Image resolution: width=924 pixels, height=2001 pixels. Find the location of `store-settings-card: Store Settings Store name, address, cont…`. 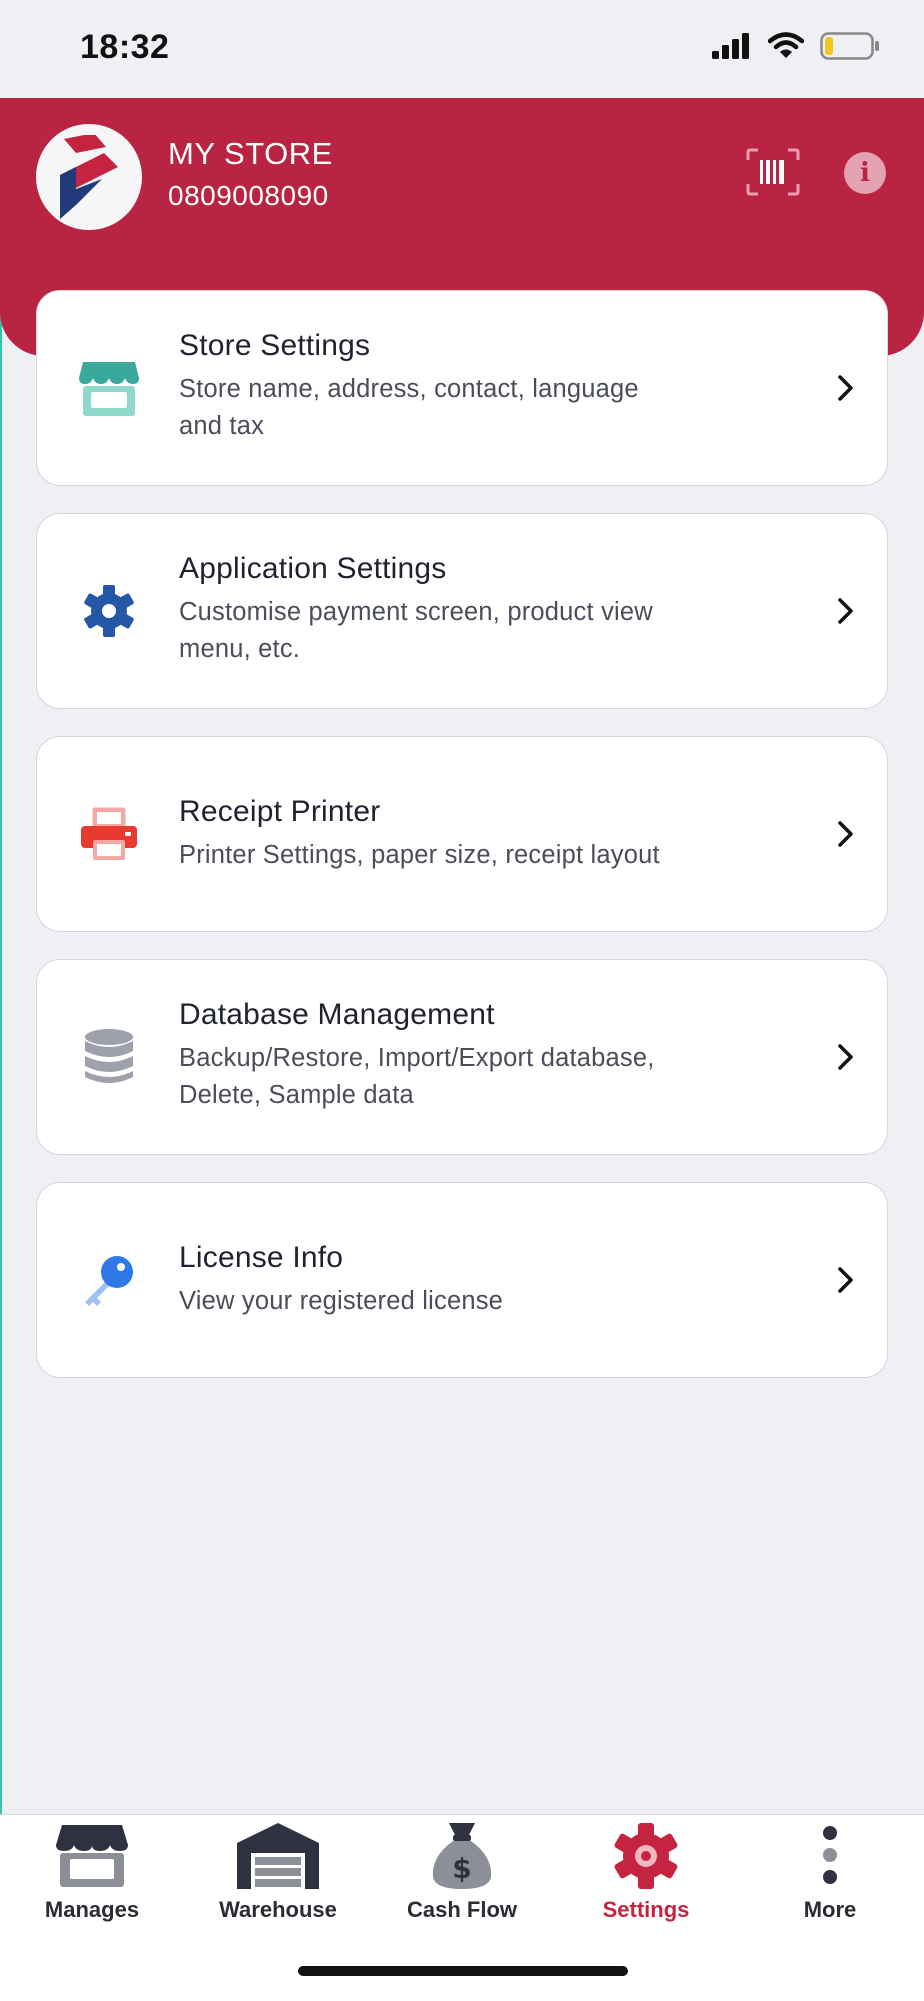

store-settings-card: Store Settings Store name, address, cont… is located at coordinates (462, 388).